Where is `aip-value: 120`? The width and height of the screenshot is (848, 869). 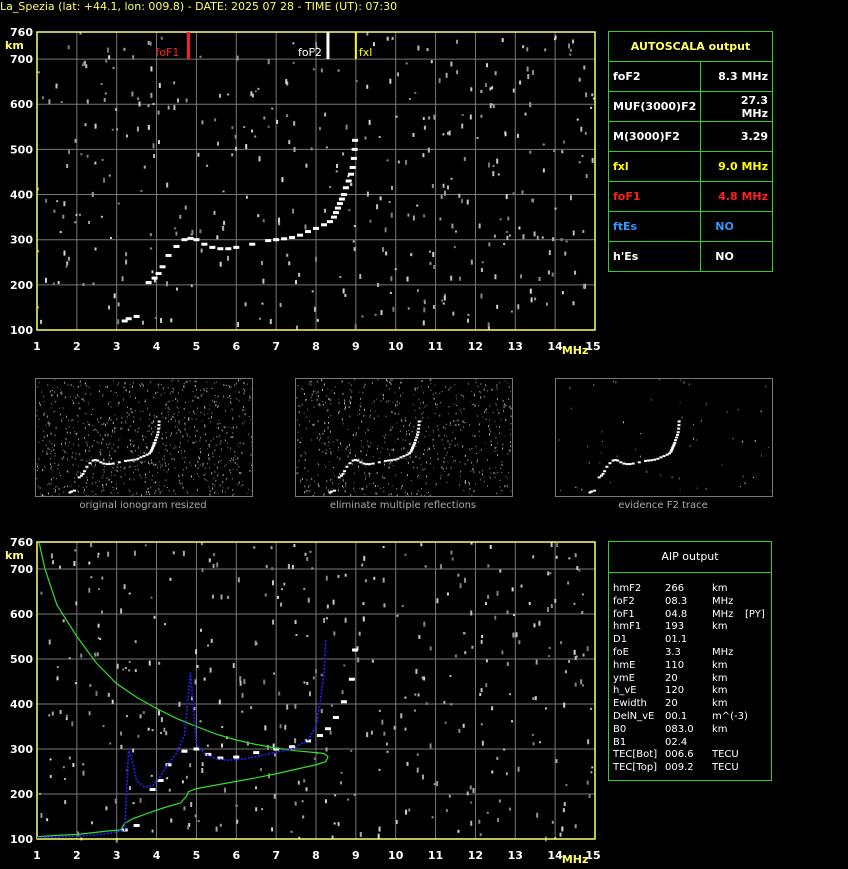
aip-value: 120 is located at coordinates (675, 691).